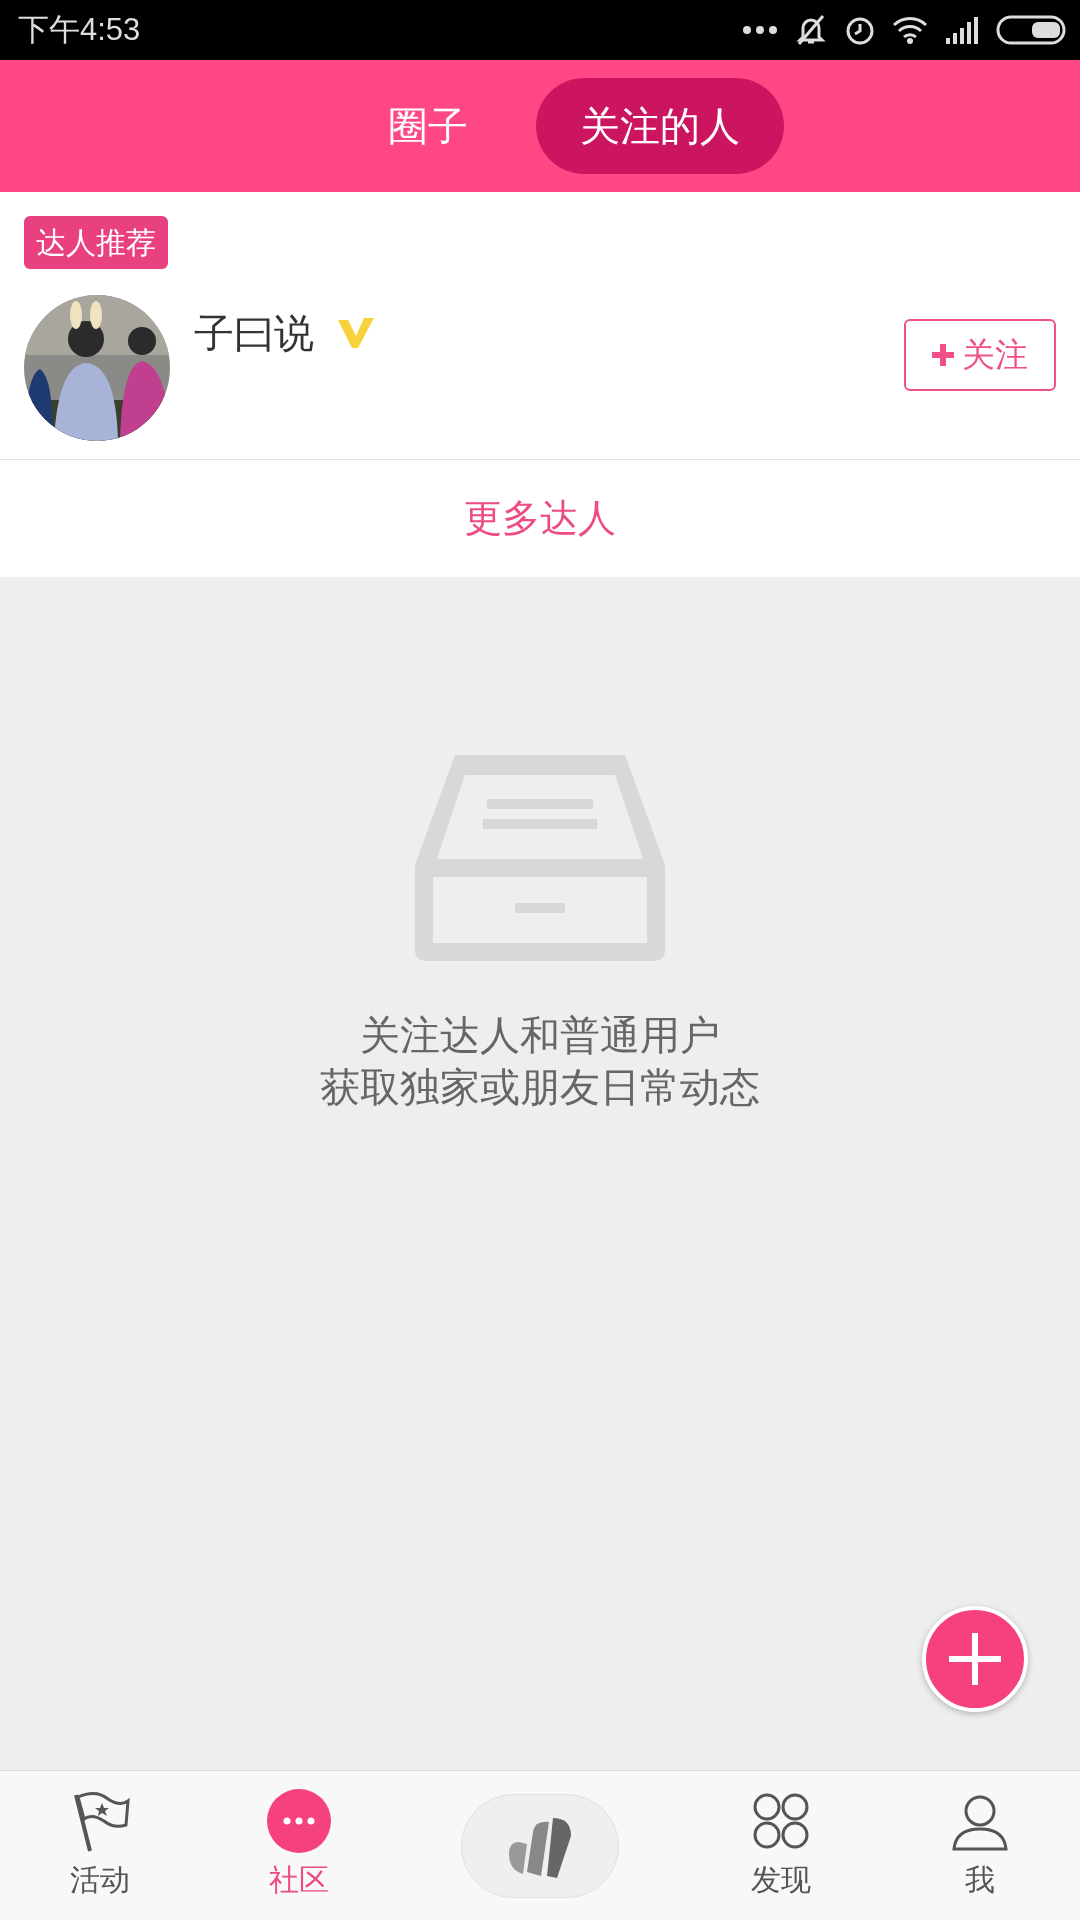 The width and height of the screenshot is (1080, 1920). I want to click on follow-button: 关注, so click(980, 355).